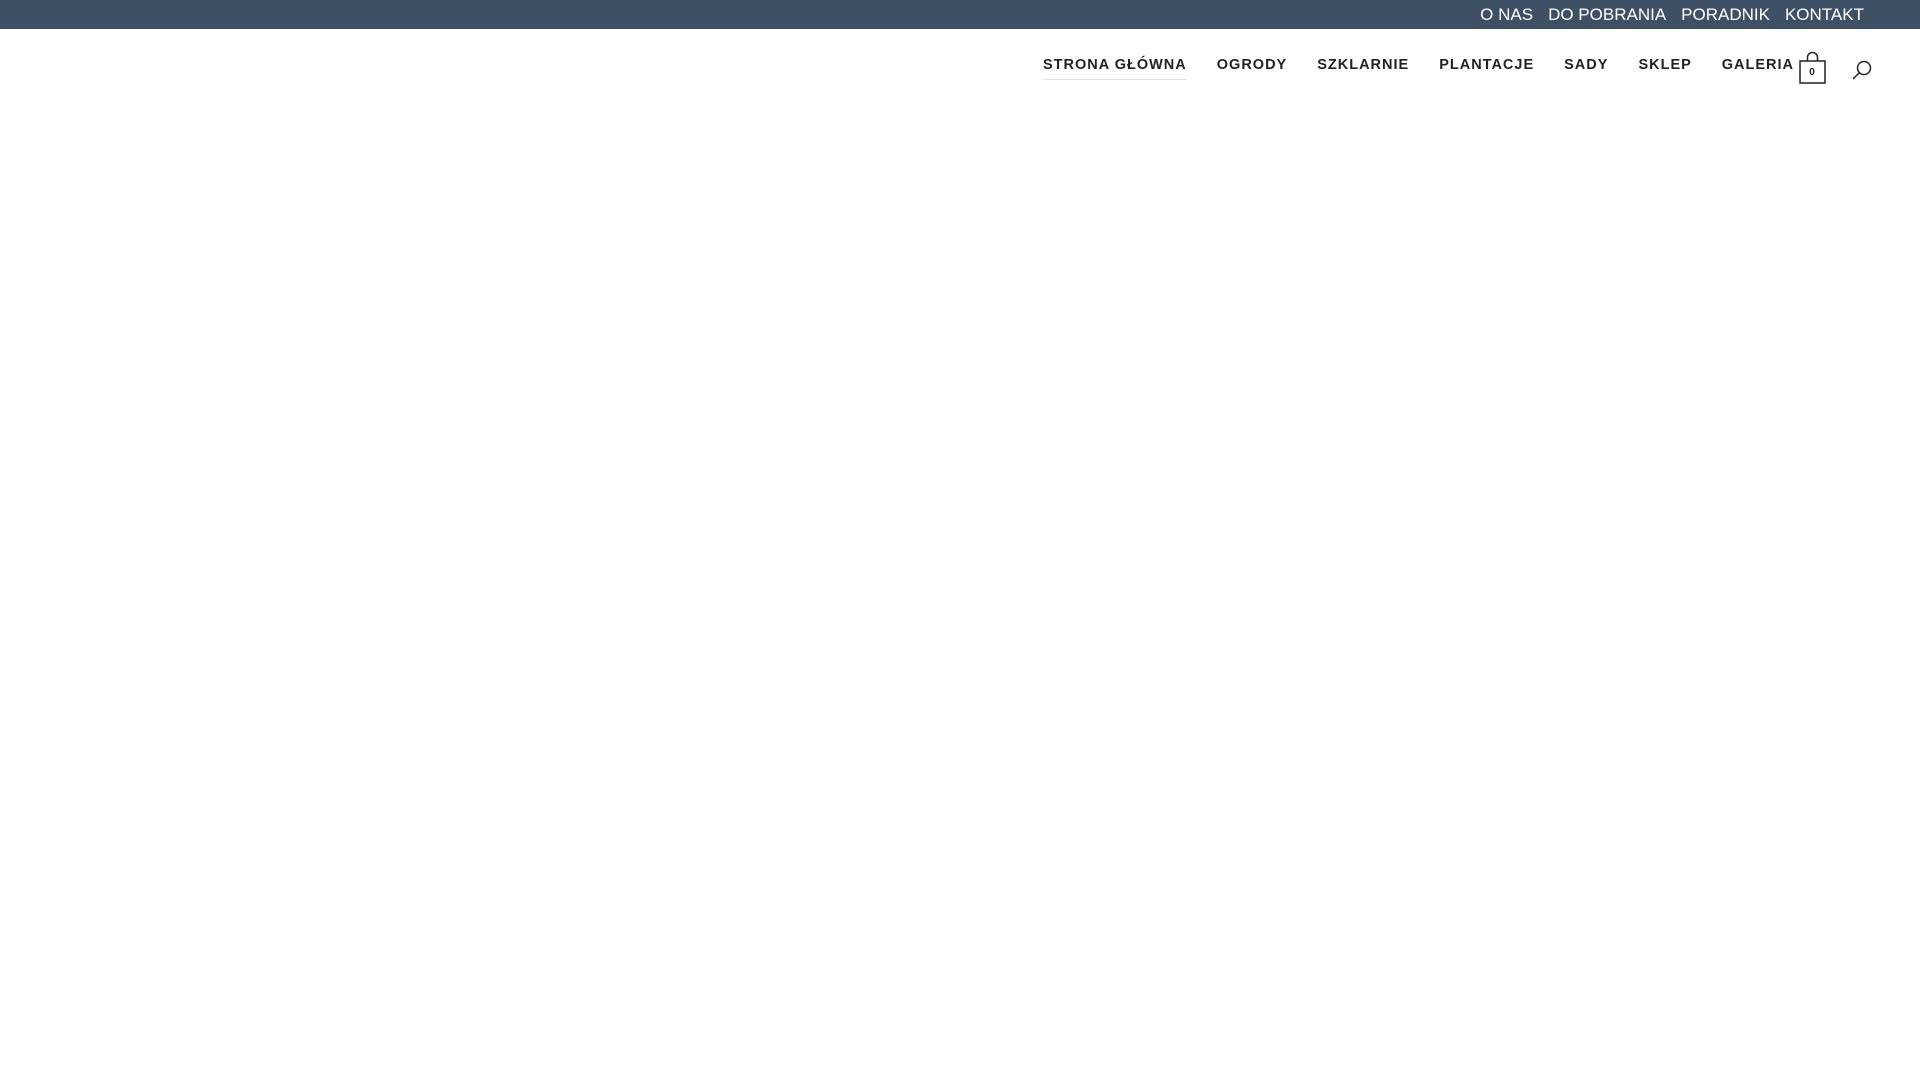 The width and height of the screenshot is (1920, 1080). Describe the element at coordinates (1363, 68) in the screenshot. I see `nav-item-szklarnie: SZKLARNIE` at that location.